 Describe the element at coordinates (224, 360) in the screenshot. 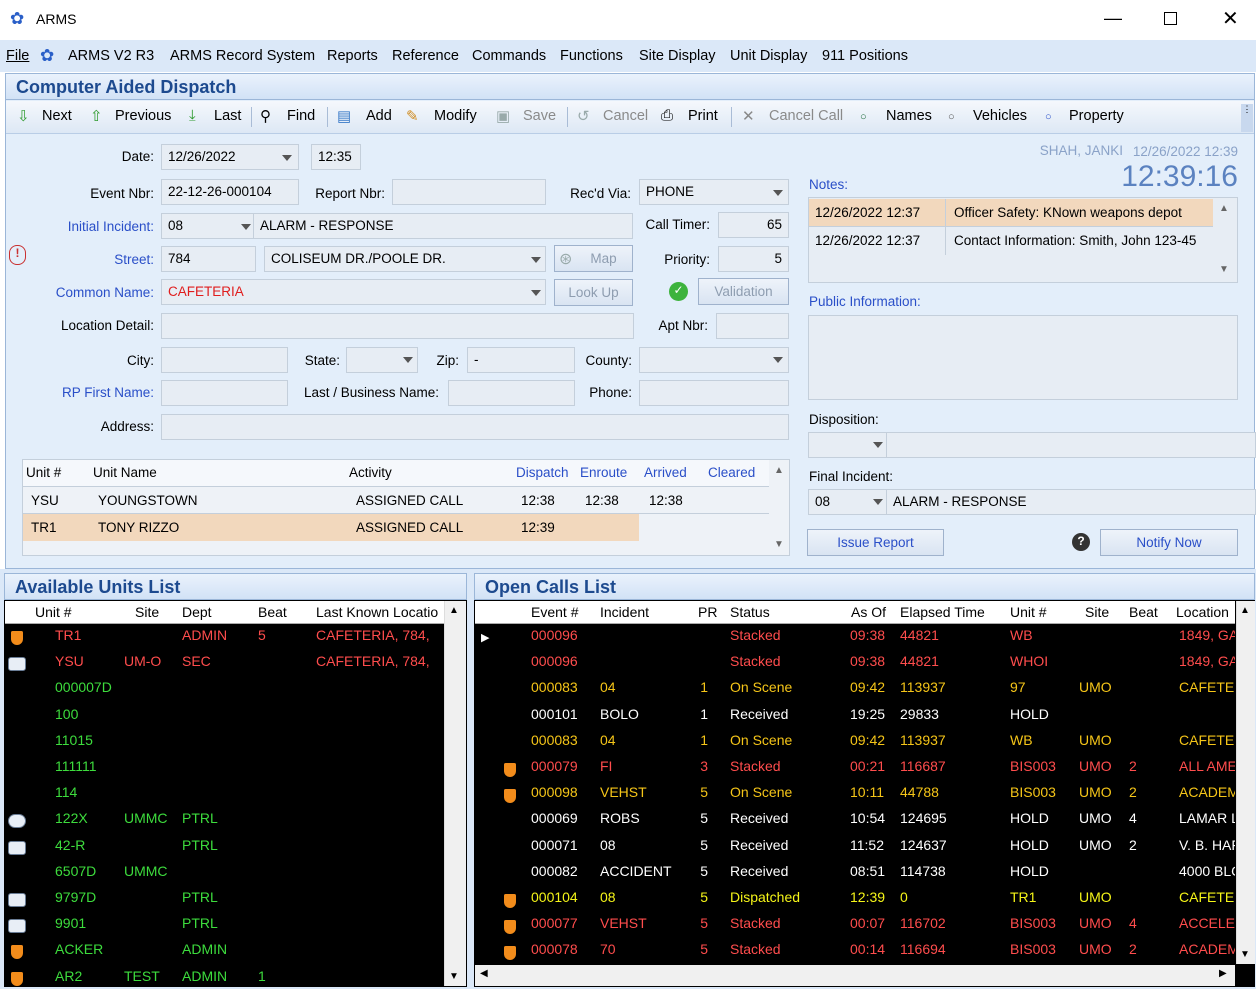

I see `city-field` at that location.